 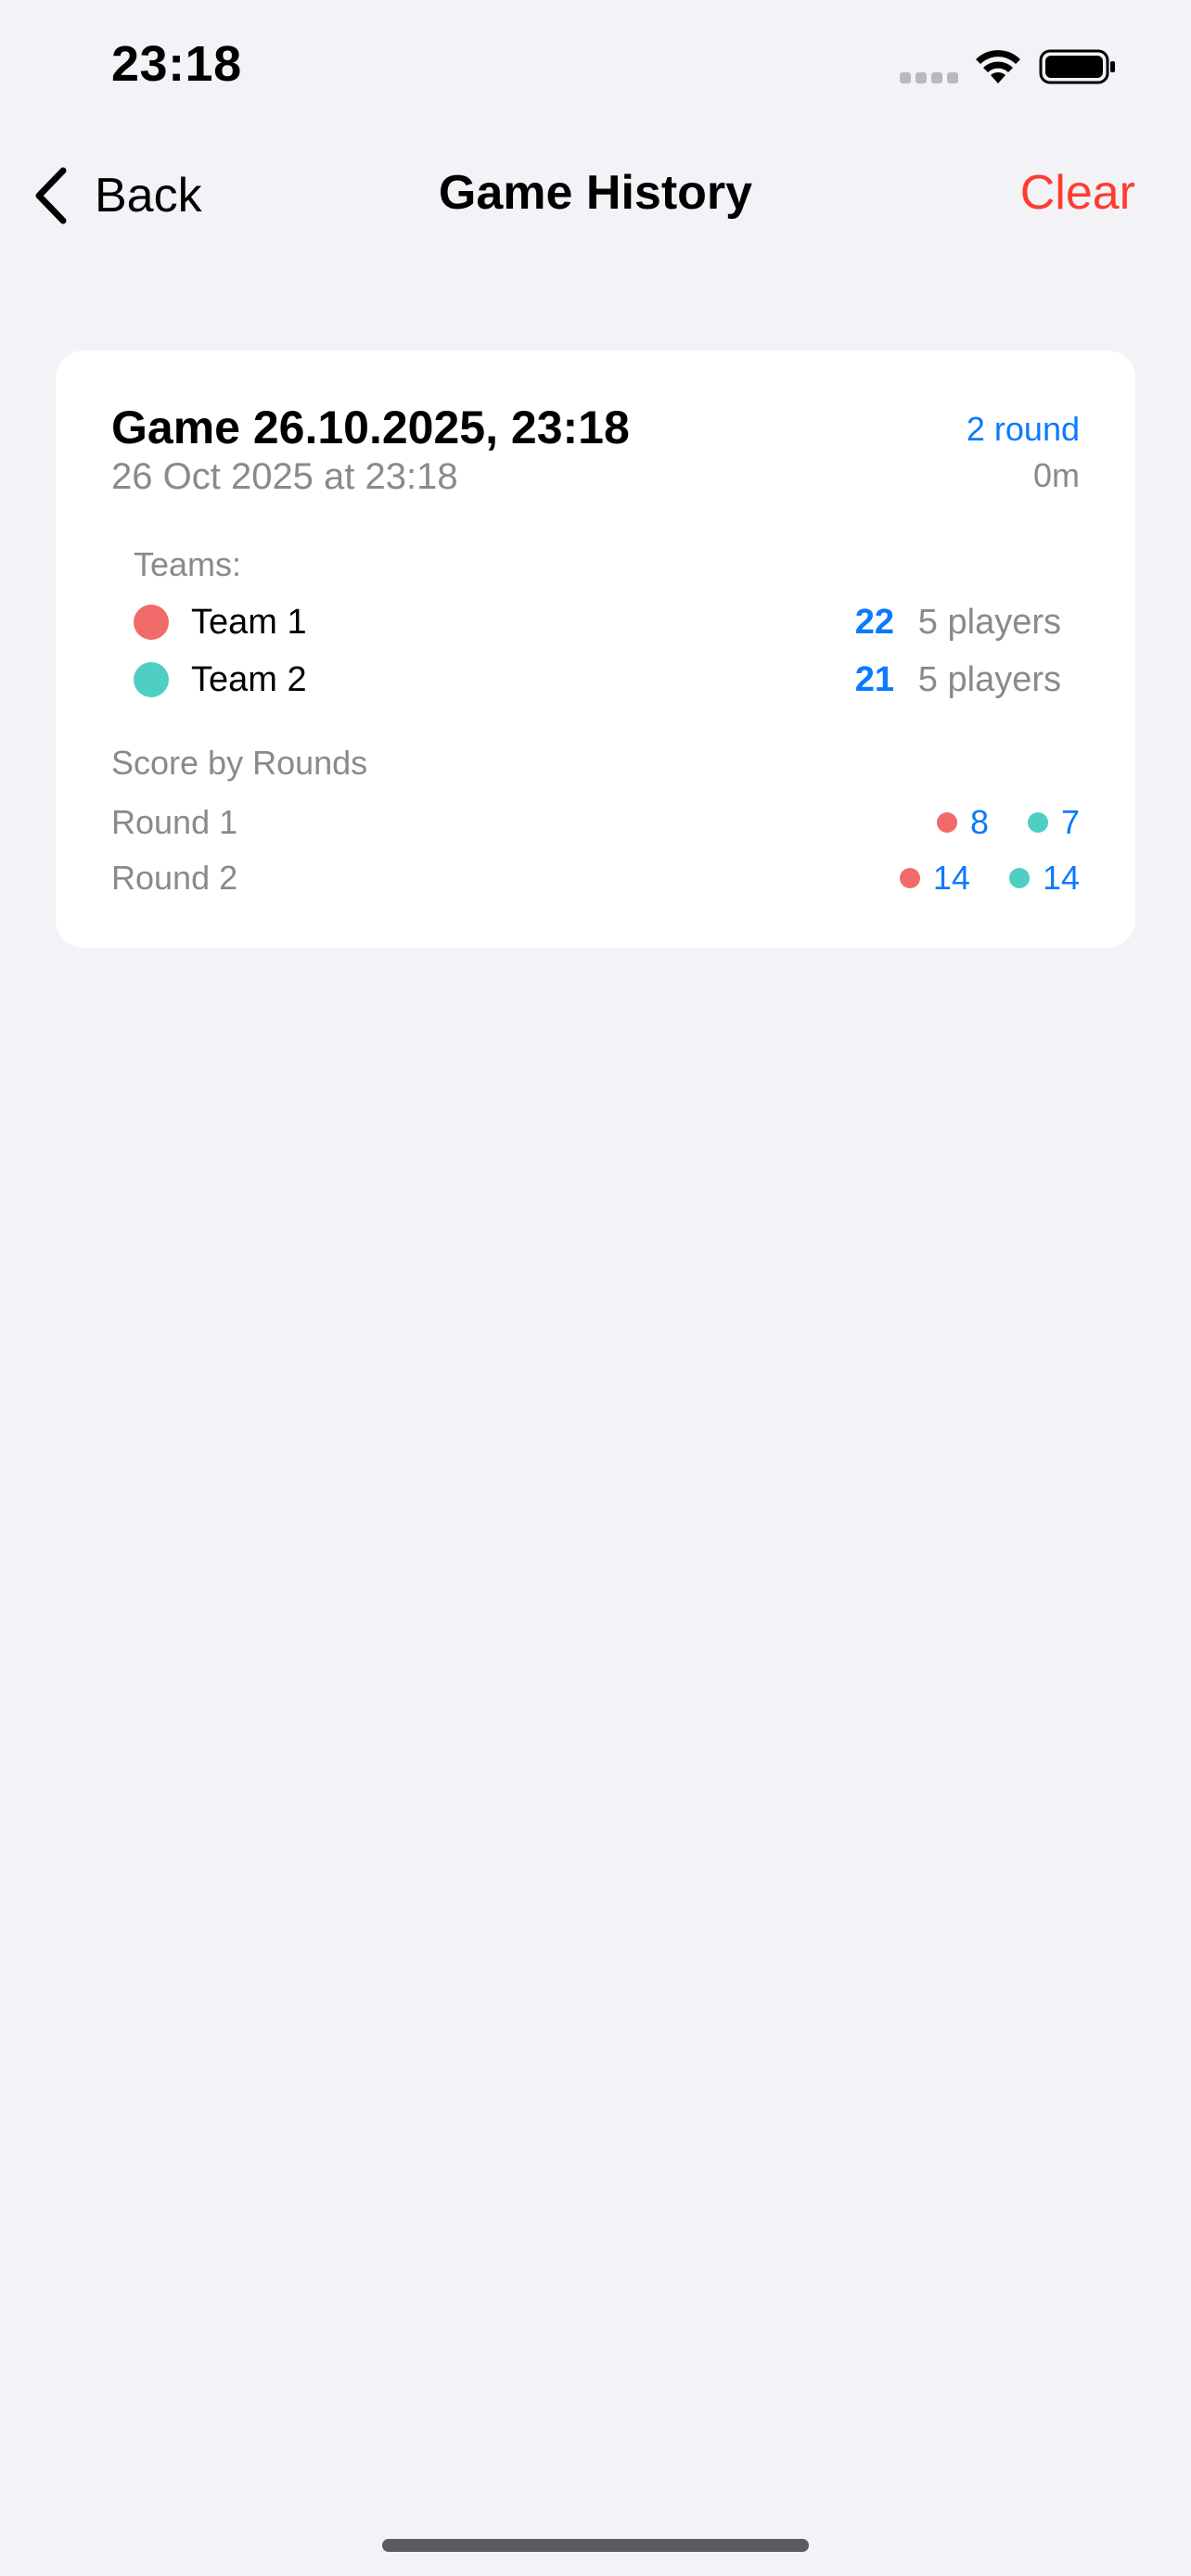 What do you see at coordinates (998, 66) in the screenshot?
I see `wifi-icon` at bounding box center [998, 66].